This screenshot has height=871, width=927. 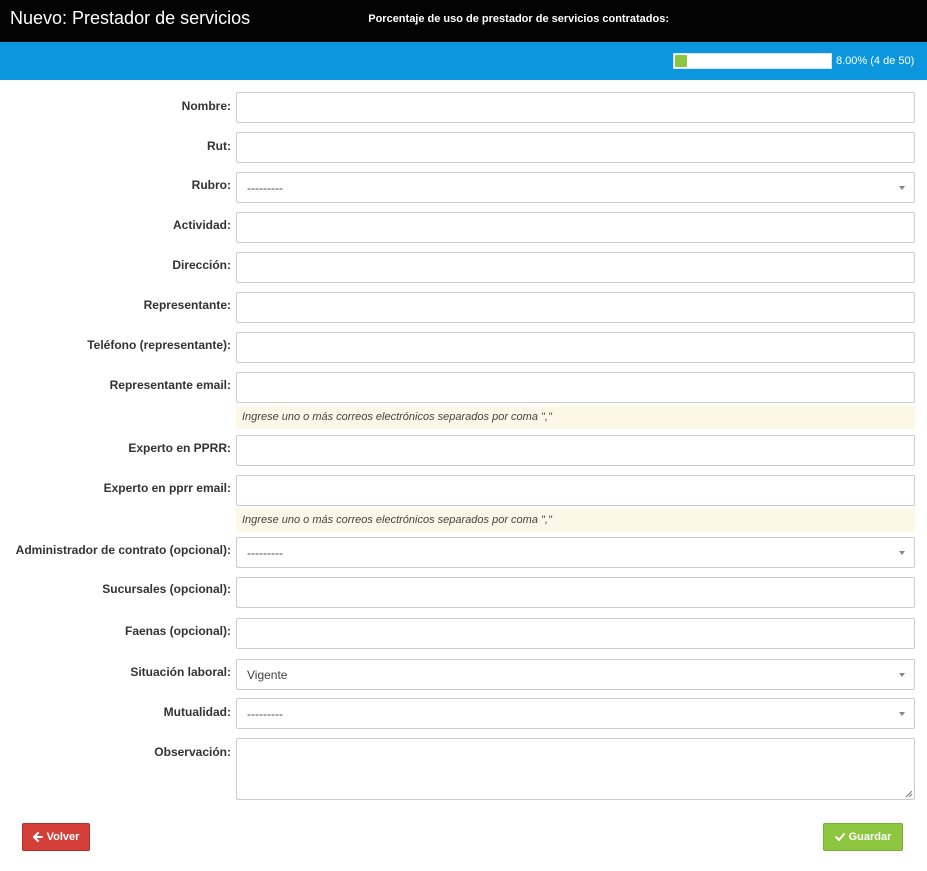 I want to click on representante-email-input, so click(x=575, y=387).